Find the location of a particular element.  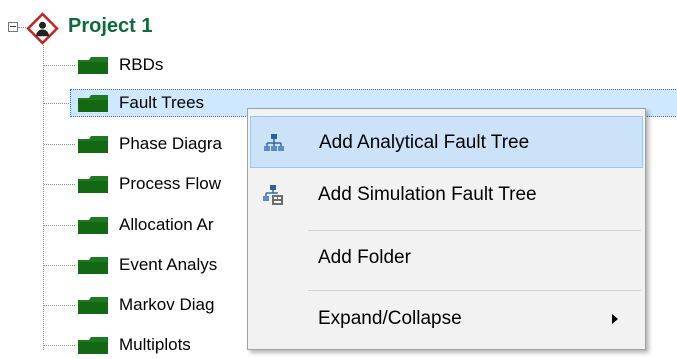

menu-item-label: Add Analytical Fault Tree is located at coordinates (424, 142).